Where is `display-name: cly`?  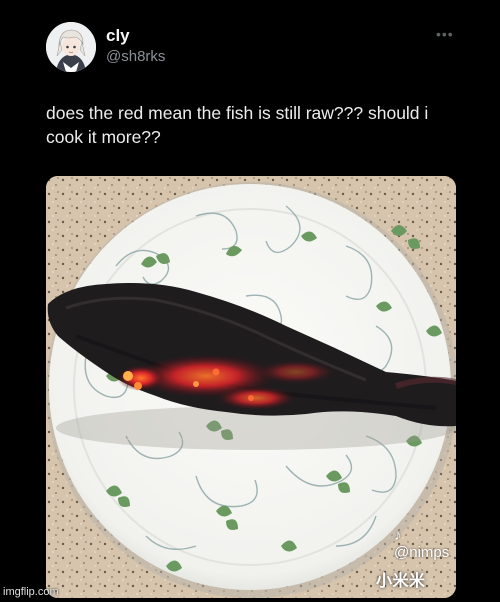
display-name: cly is located at coordinates (118, 36).